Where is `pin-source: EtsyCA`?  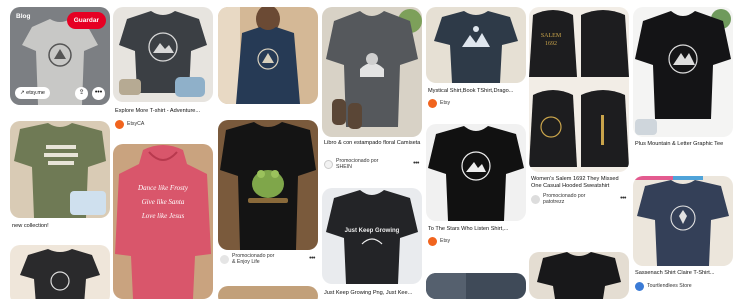
pin-source: EtsyCA is located at coordinates (164, 124).